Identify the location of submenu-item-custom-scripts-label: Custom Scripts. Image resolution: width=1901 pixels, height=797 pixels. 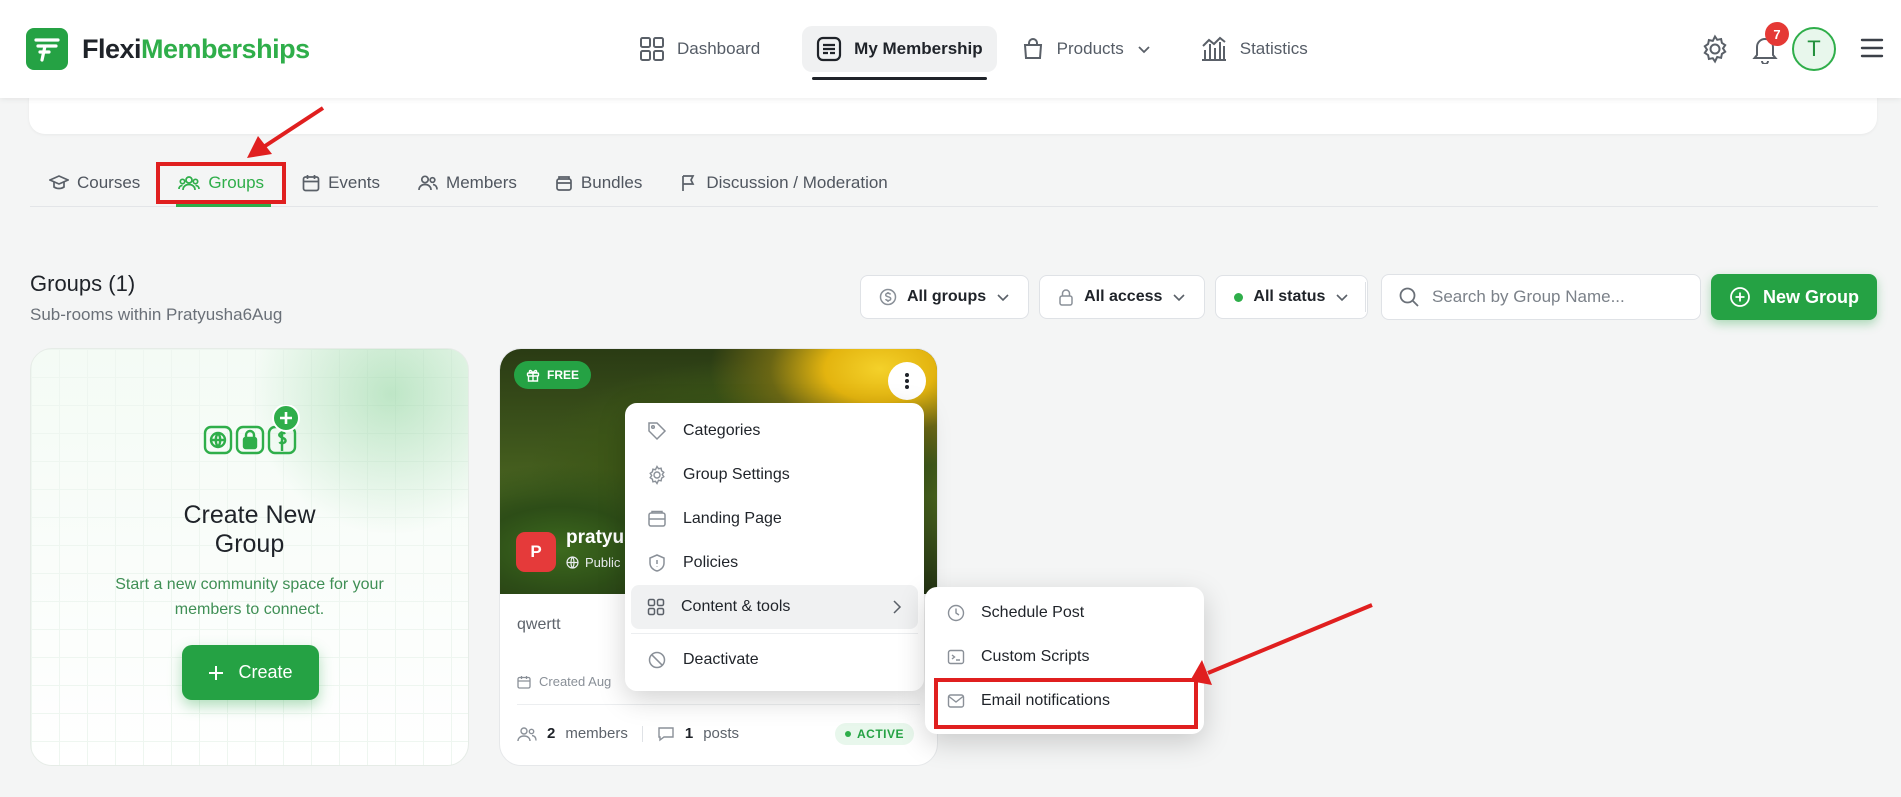
(1035, 656).